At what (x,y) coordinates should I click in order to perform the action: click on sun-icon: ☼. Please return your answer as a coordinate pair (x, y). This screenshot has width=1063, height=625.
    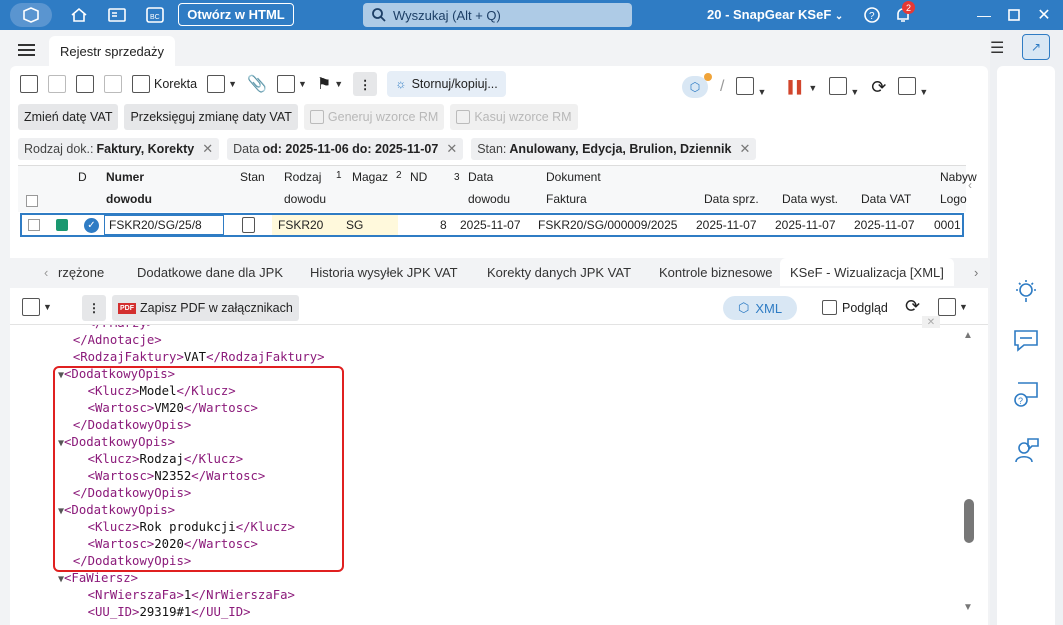
    Looking at the image, I should click on (401, 84).